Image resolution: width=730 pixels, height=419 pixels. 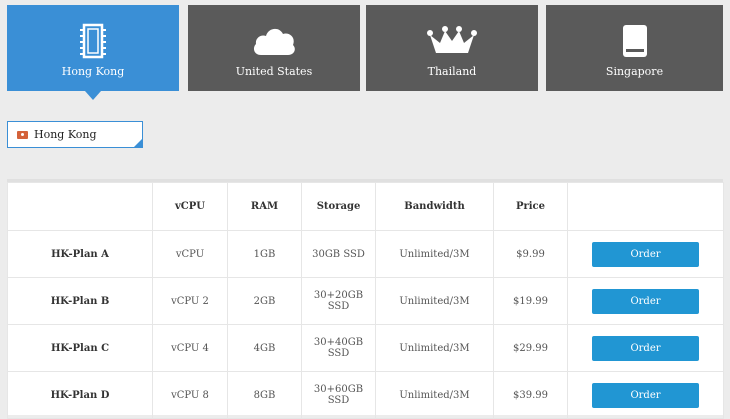 What do you see at coordinates (190, 254) in the screenshot?
I see `vcpu-cell: vCPU` at bounding box center [190, 254].